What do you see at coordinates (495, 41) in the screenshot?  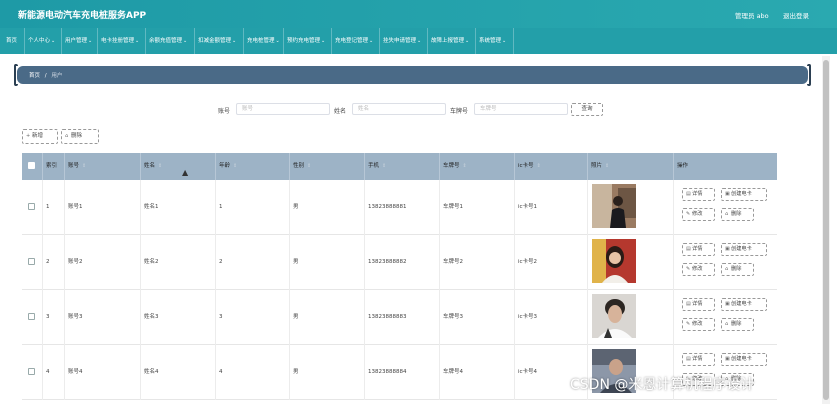 I see `nav-item-system: 系统管理⌄` at bounding box center [495, 41].